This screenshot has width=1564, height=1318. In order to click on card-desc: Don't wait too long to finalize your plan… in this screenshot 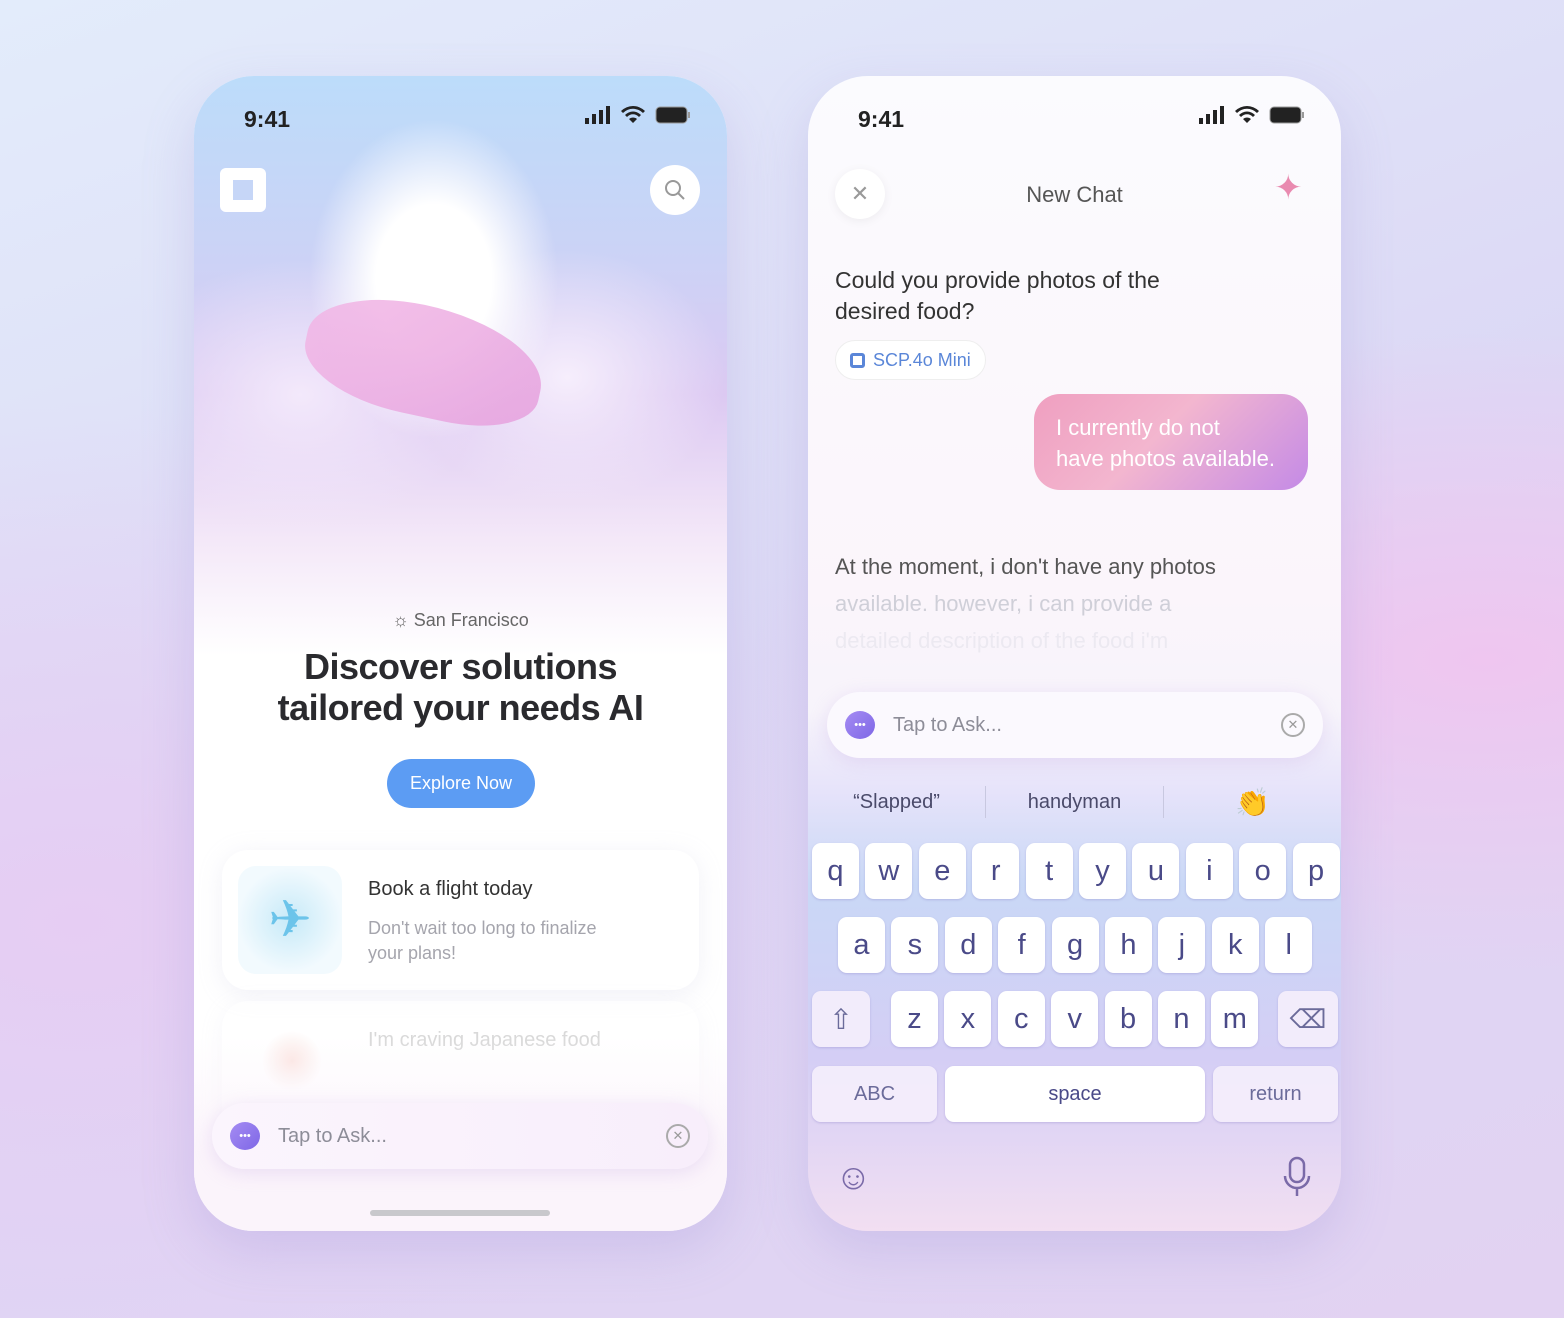, I will do `click(482, 940)`.